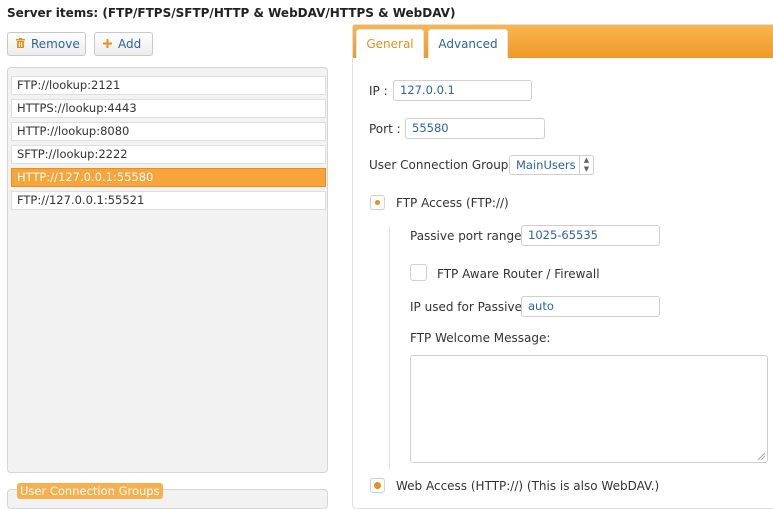 This screenshot has width=773, height=509. What do you see at coordinates (55, 44) in the screenshot?
I see `remove-button-label: Remove` at bounding box center [55, 44].